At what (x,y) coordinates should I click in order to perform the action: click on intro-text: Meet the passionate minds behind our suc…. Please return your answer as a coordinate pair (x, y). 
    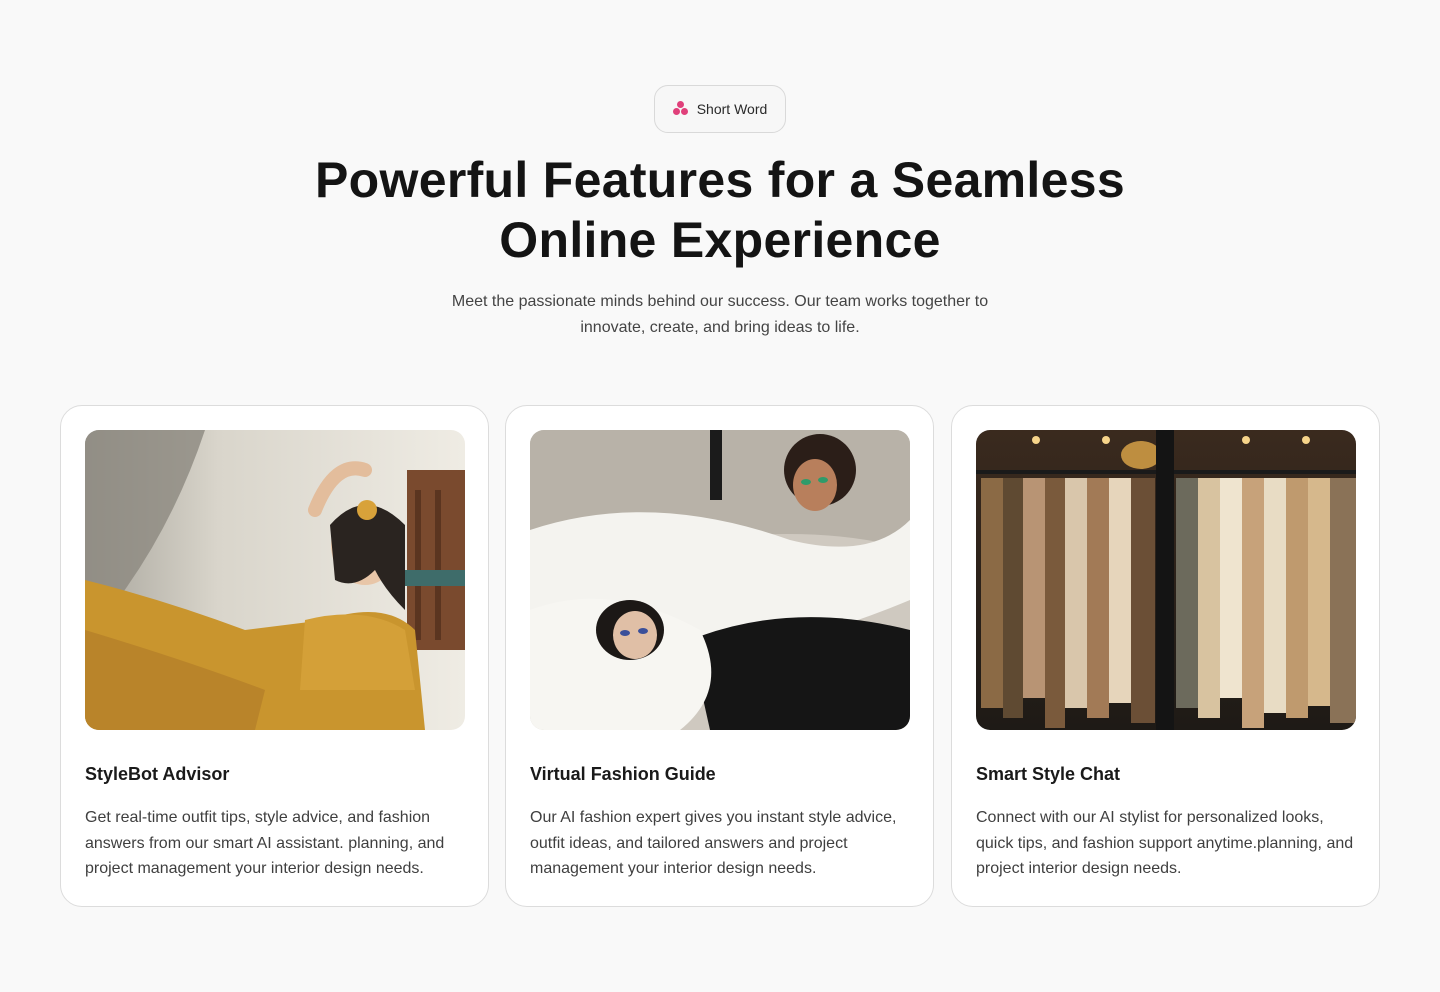
    Looking at the image, I should click on (720, 314).